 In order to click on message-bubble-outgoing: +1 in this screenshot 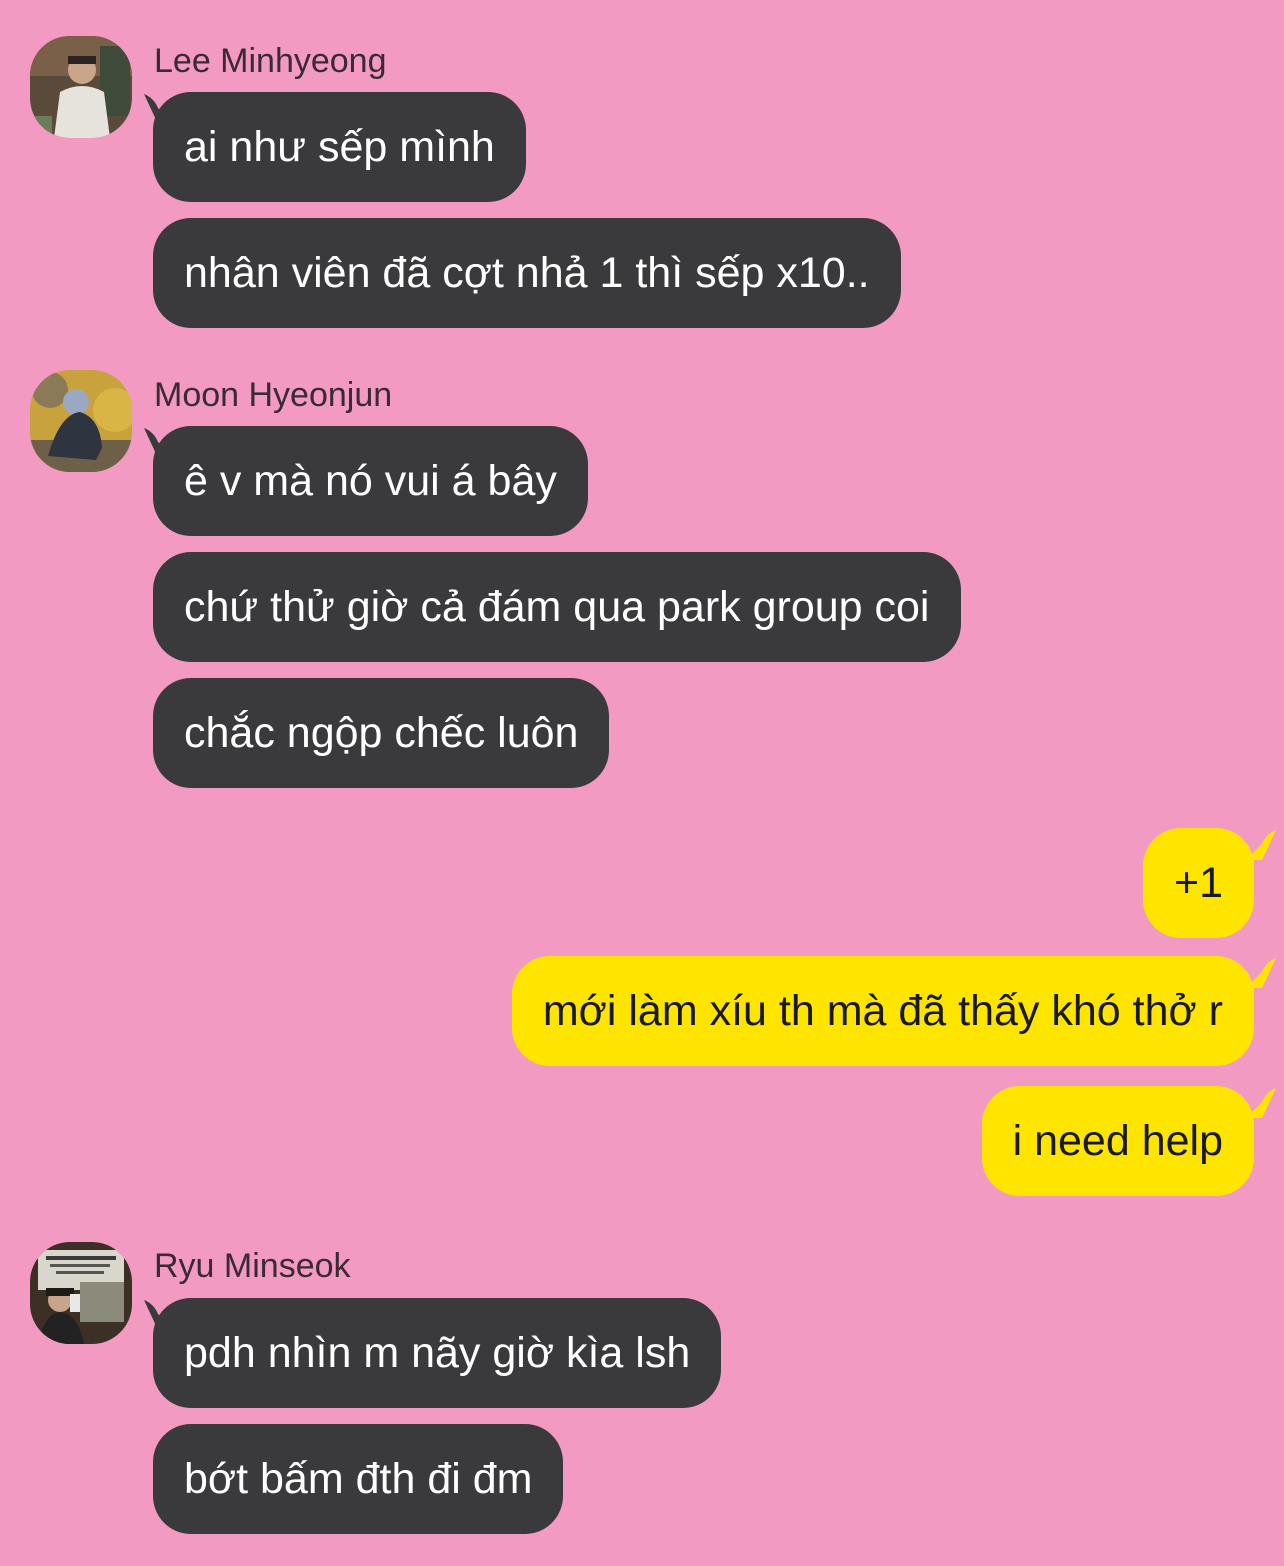, I will do `click(1198, 883)`.